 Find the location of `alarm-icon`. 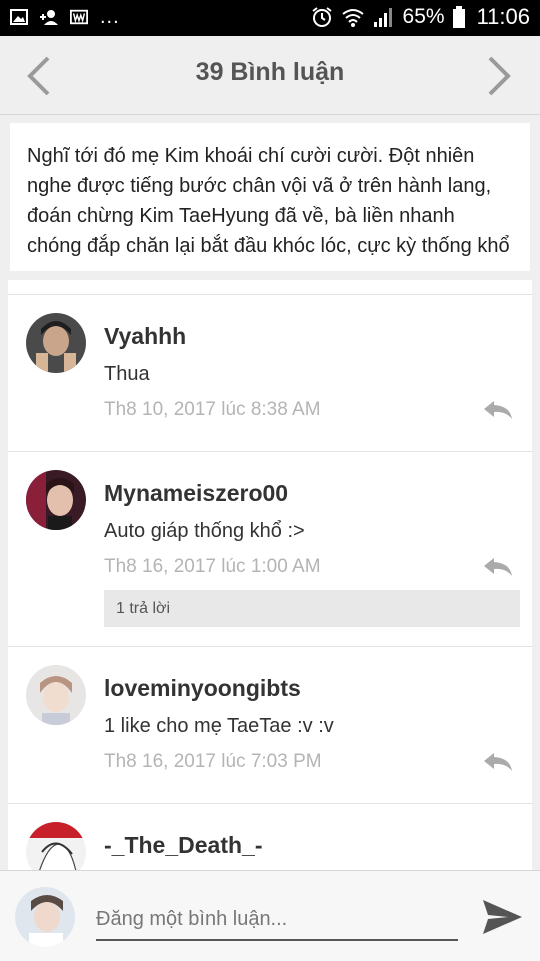

alarm-icon is located at coordinates (321, 17).